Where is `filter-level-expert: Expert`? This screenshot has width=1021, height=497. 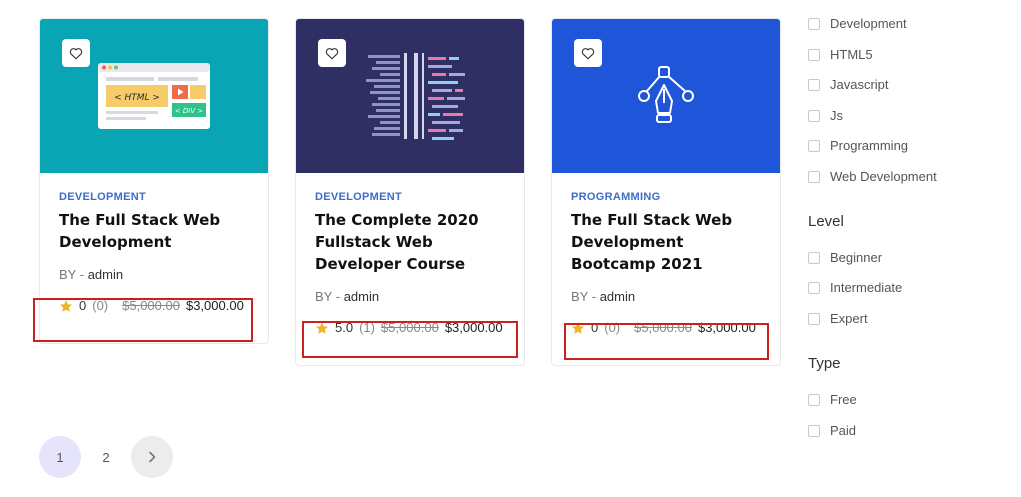
filter-level-expert: Expert is located at coordinates (838, 318).